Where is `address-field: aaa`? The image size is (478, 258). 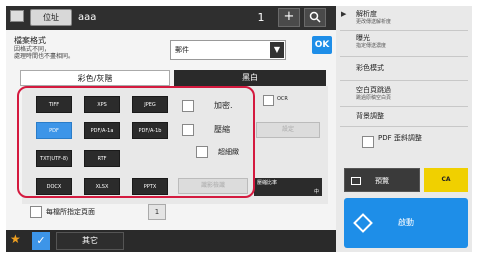 address-field: aaa is located at coordinates (159, 17).